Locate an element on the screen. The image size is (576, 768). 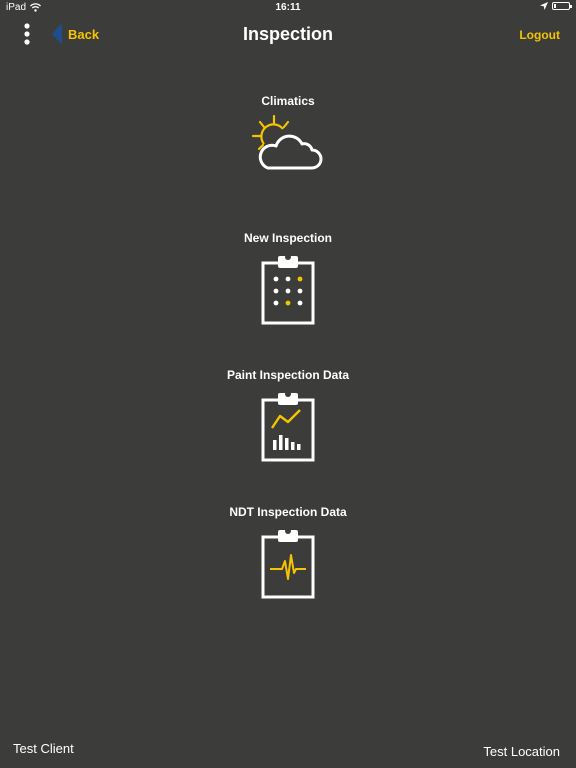
tile-paint-inspection-data: Paint Inspection Data is located at coordinates (288, 416).